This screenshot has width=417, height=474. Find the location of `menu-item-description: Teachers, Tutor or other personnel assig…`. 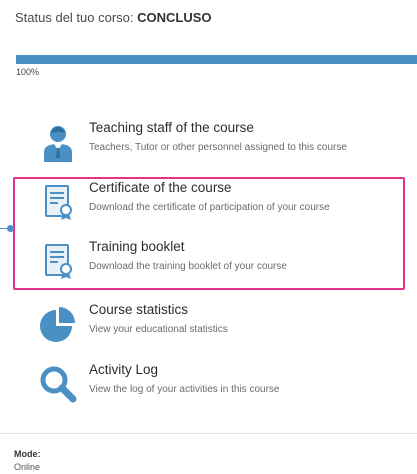

menu-item-description: Teachers, Tutor or other personnel assig… is located at coordinates (218, 147).